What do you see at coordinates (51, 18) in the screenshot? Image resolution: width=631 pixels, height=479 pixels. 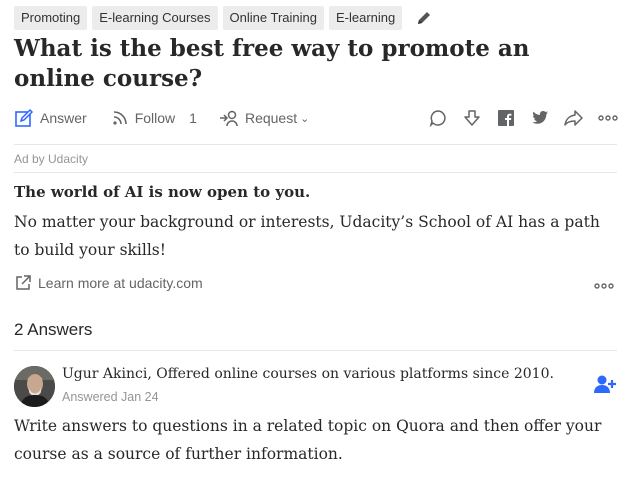 I see `topic-tag: Promoting` at bounding box center [51, 18].